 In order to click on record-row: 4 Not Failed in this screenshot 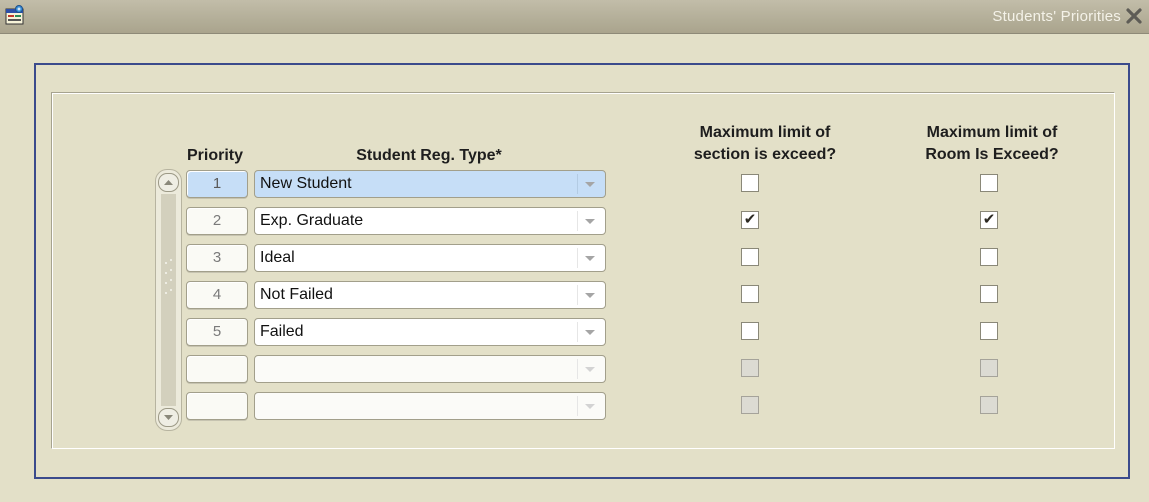, I will do `click(666, 296)`.